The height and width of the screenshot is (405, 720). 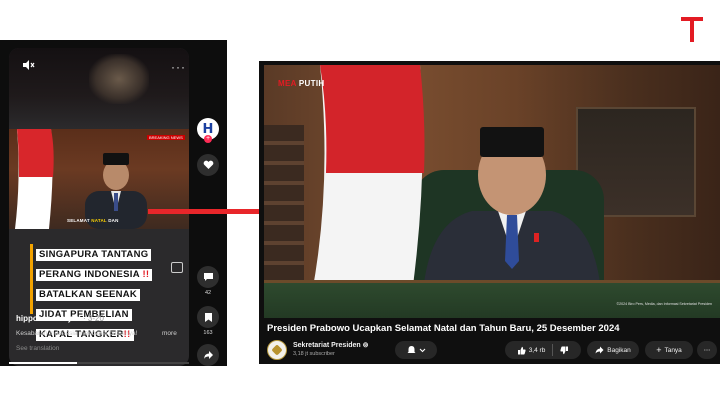 What do you see at coordinates (208, 293) in the screenshot?
I see `comment-count: 42` at bounding box center [208, 293].